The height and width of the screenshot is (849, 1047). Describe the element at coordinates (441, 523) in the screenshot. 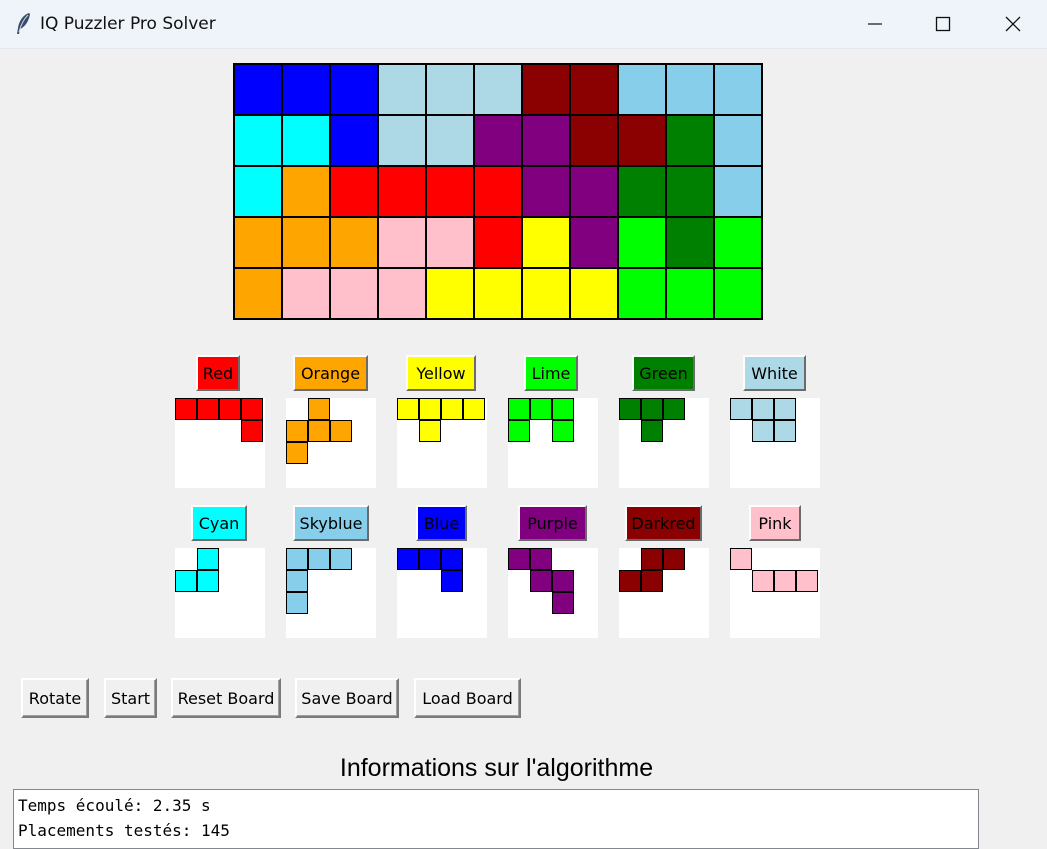

I see `piece-button-blue: Blue` at that location.